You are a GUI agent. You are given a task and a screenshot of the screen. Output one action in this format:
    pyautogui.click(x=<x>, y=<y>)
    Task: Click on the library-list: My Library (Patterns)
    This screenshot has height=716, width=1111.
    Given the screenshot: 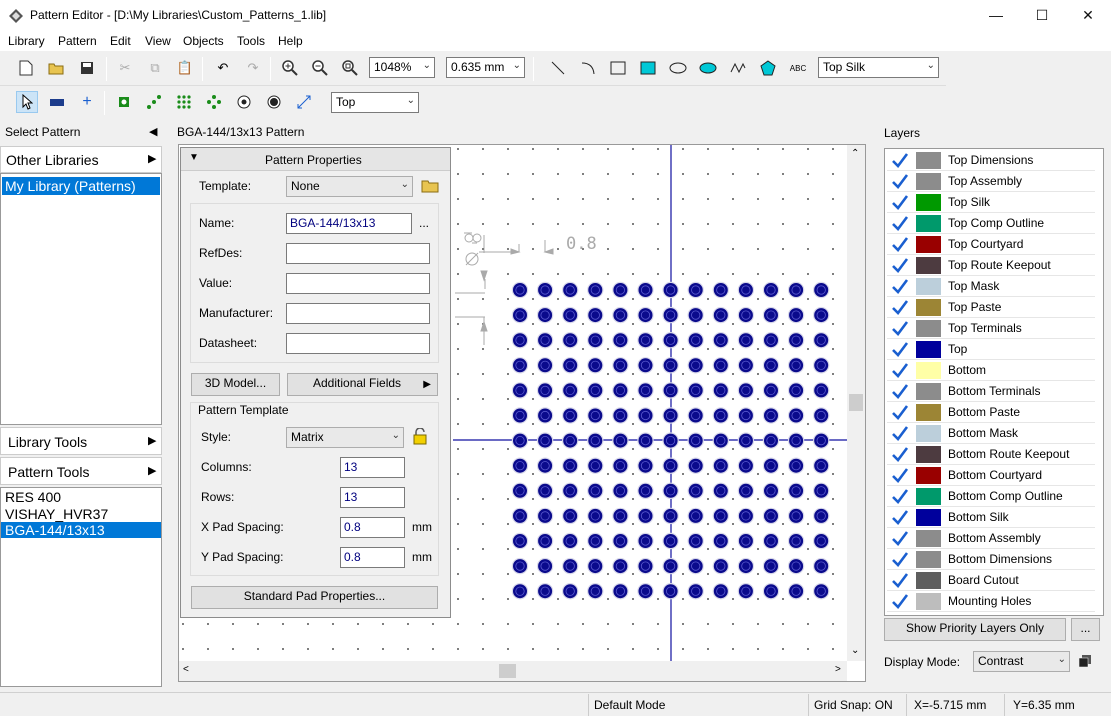 What is the action you would take?
    pyautogui.click(x=81, y=299)
    